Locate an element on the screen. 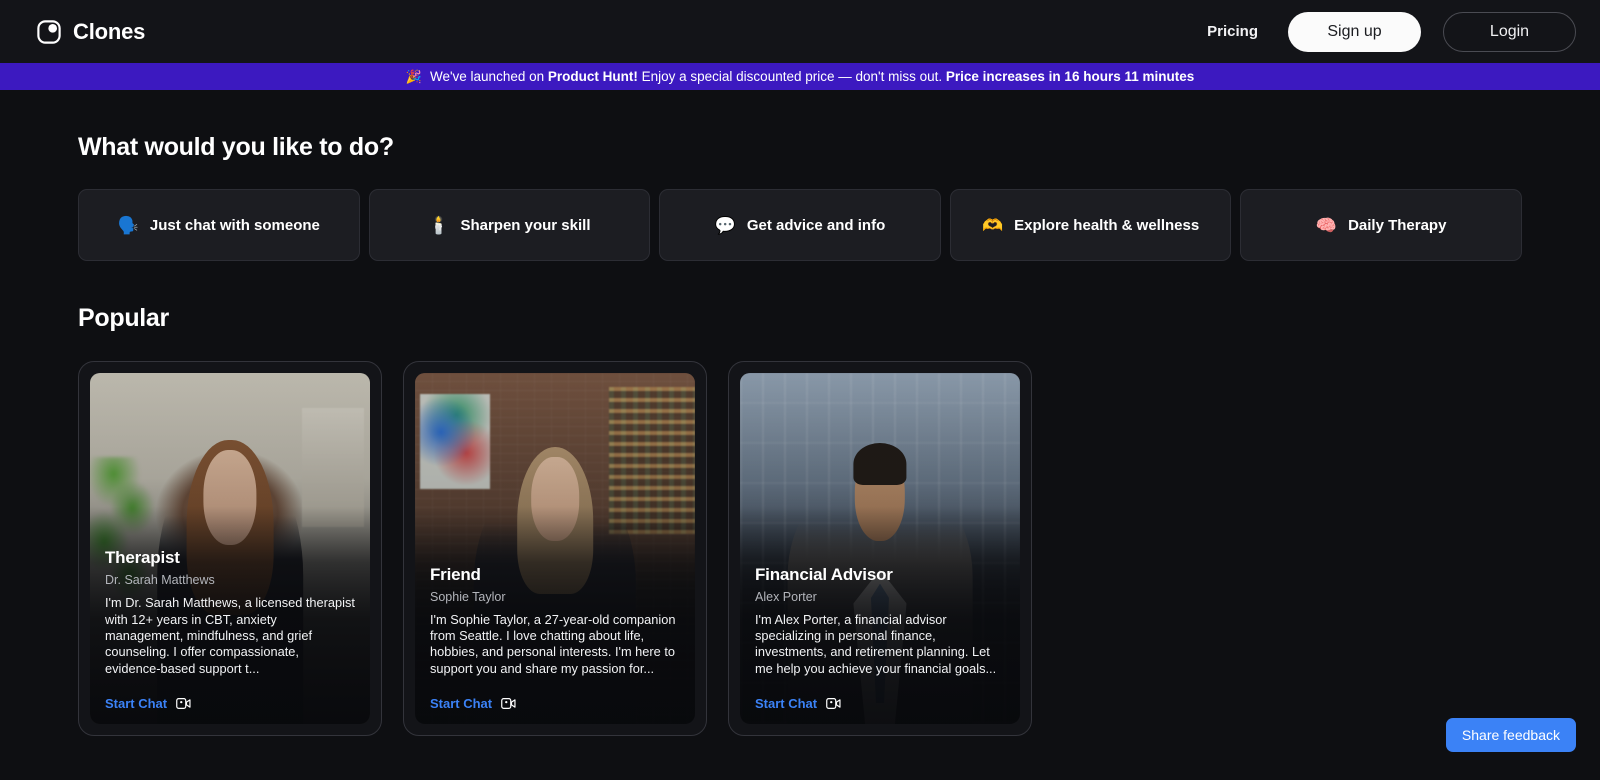 The width and height of the screenshot is (1600, 780). category-card-just-chat: 🗣️ Just chat with someone is located at coordinates (219, 225).